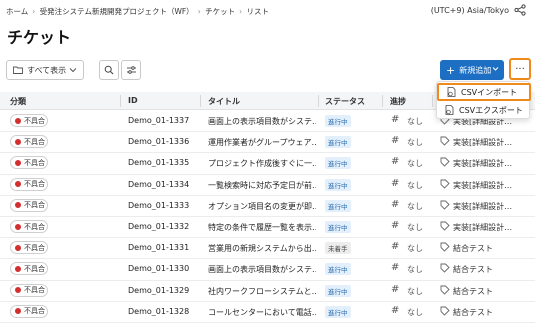 The height and width of the screenshot is (323, 535). Describe the element at coordinates (484, 92) in the screenshot. I see `csv-import-menu-item: CSVインポート` at that location.